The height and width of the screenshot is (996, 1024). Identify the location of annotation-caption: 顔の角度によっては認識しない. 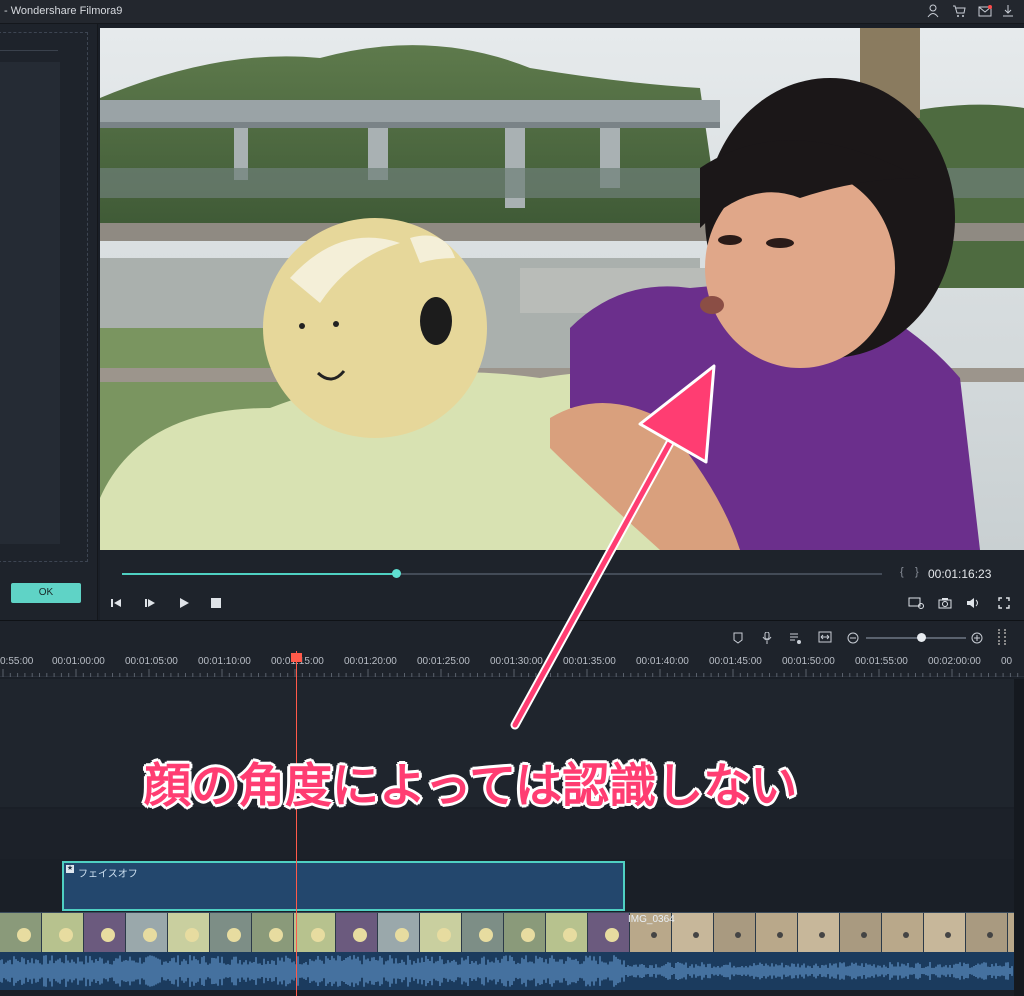
(471, 785).